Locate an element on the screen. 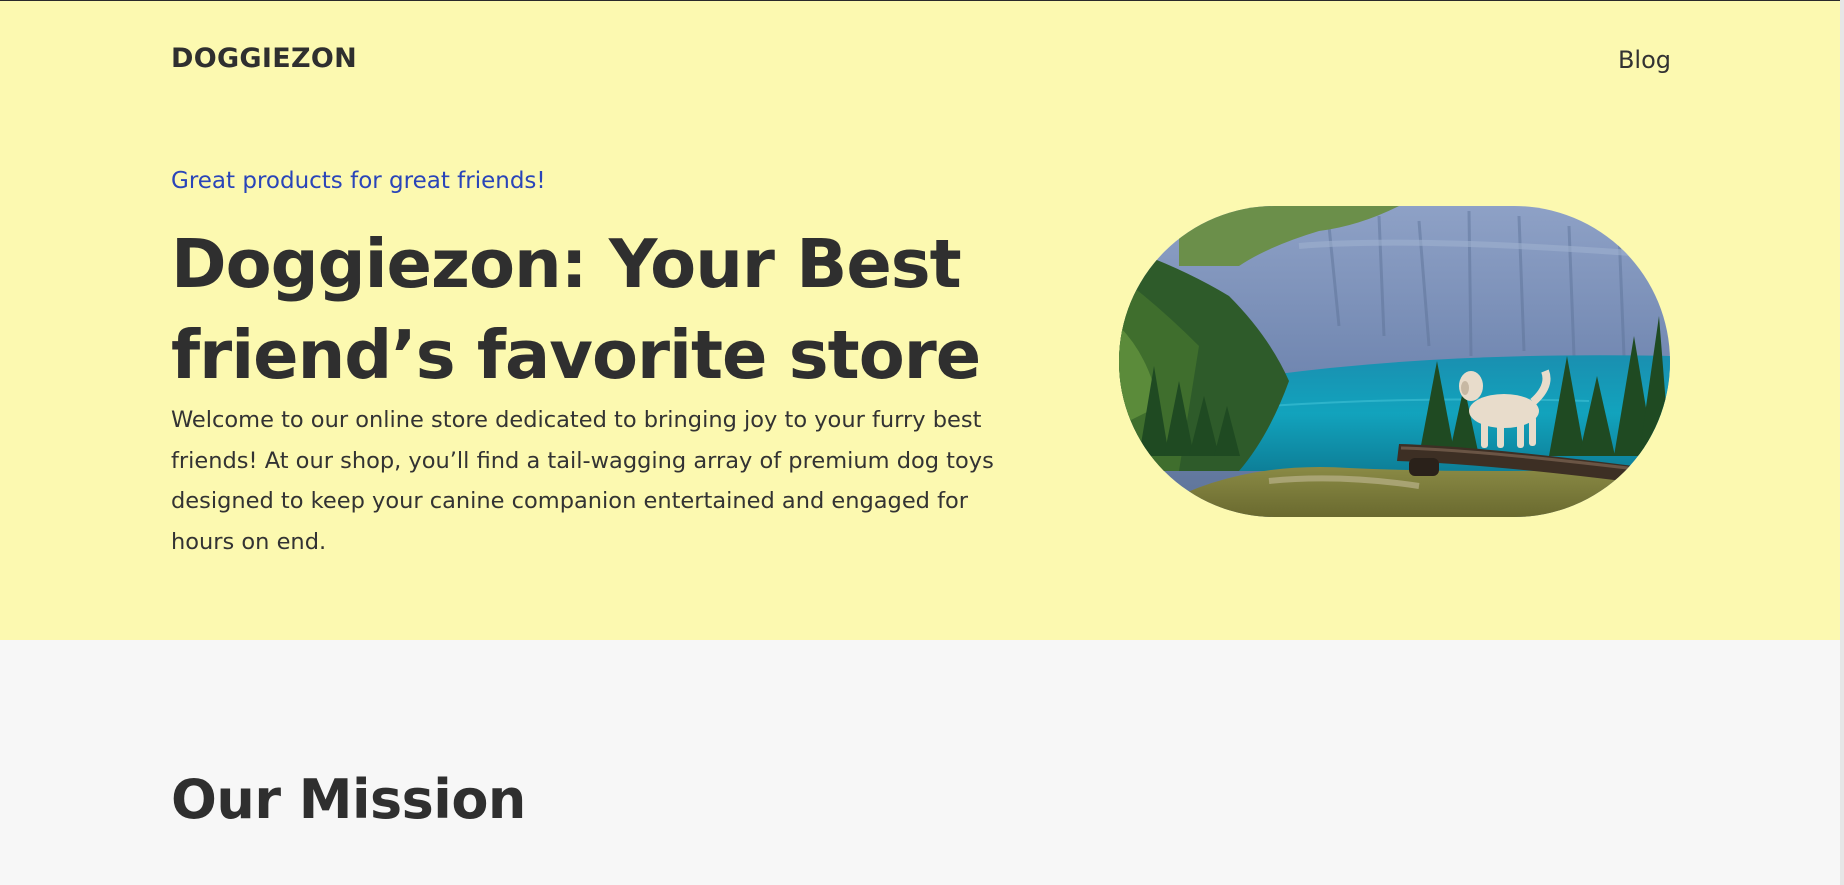  nav-link-blog: Blog is located at coordinates (1644, 60).